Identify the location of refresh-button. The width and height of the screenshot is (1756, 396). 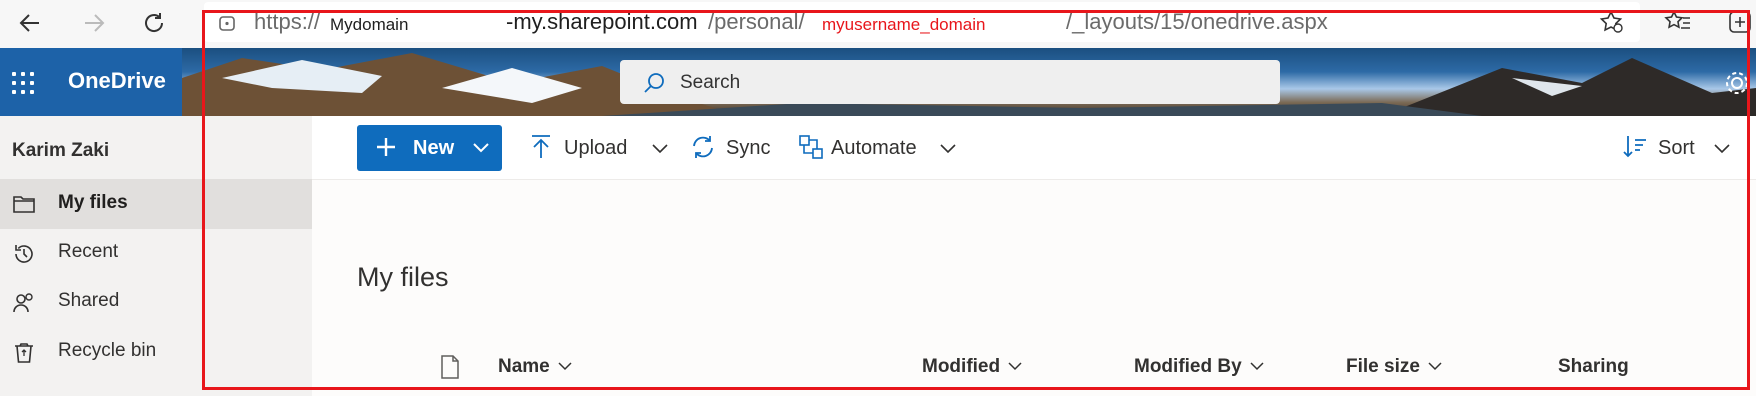
(154, 23).